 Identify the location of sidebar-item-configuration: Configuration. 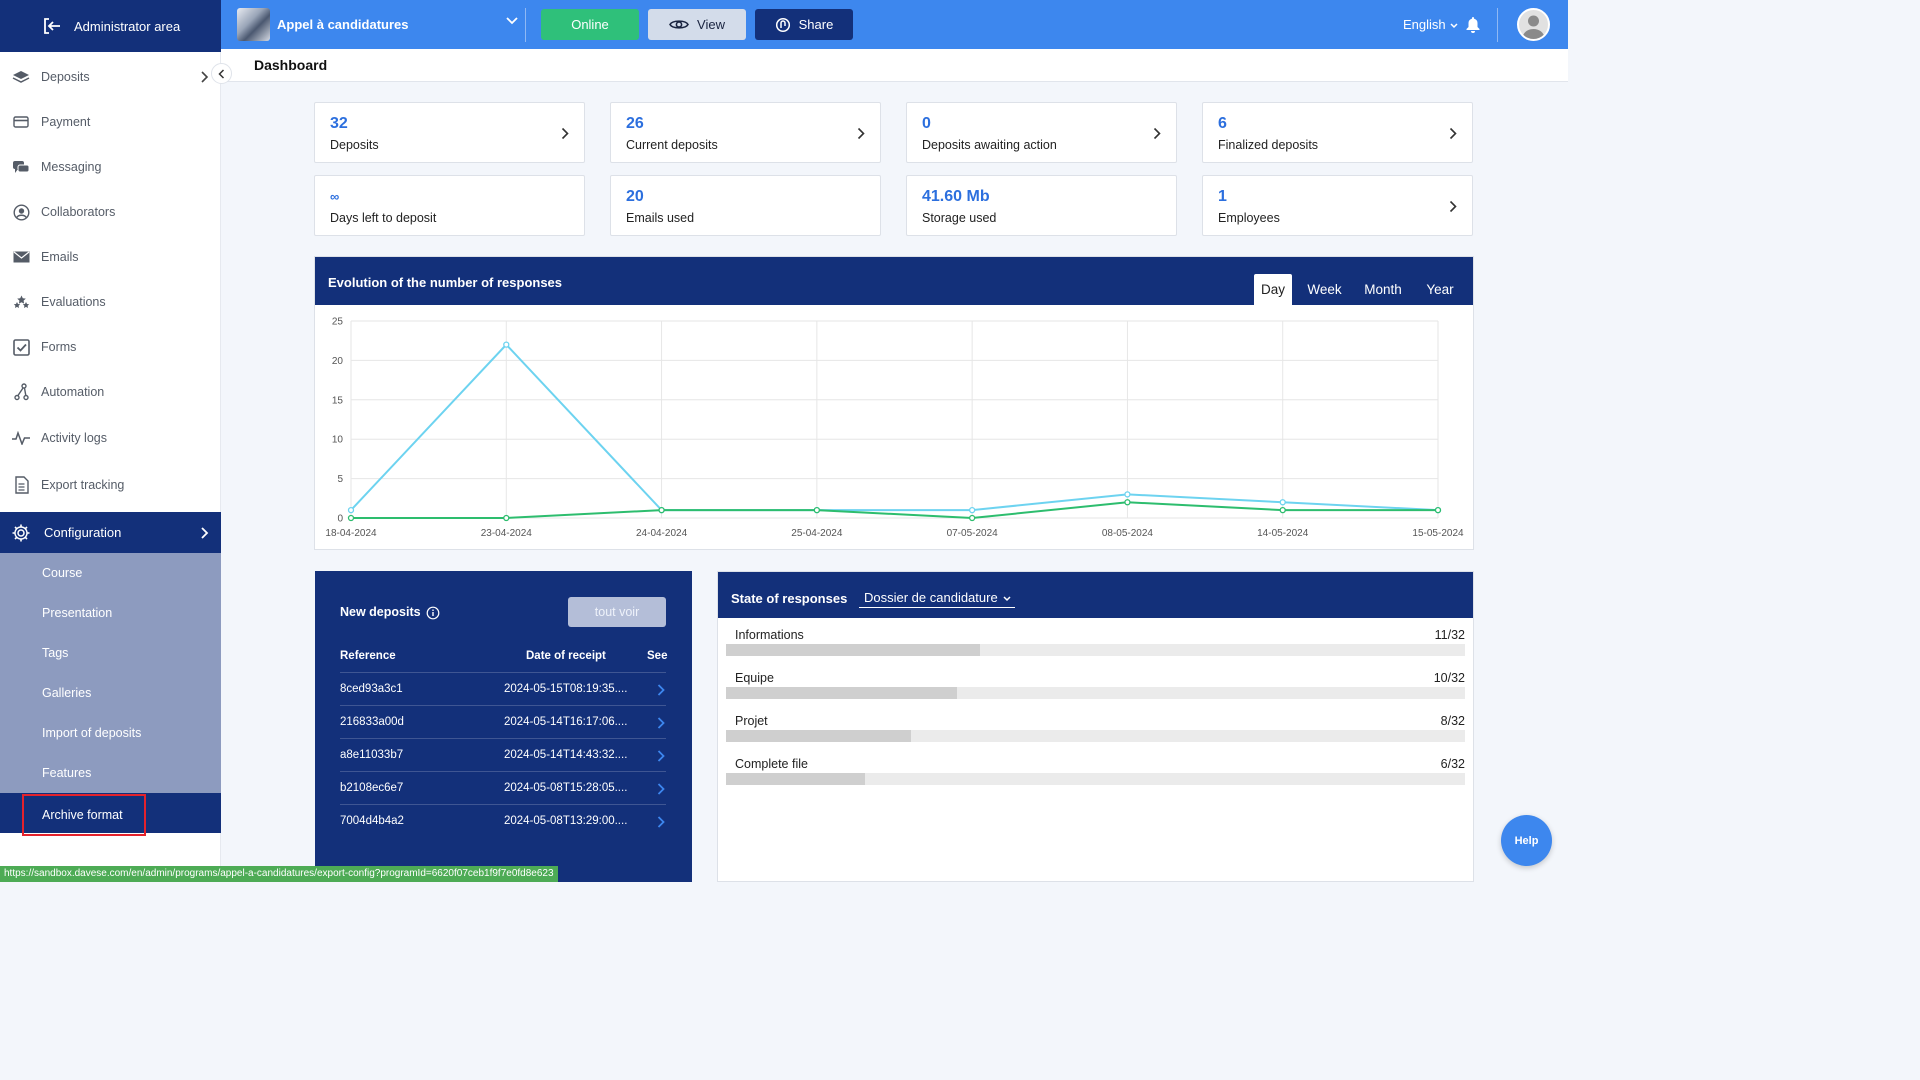
(110, 532).